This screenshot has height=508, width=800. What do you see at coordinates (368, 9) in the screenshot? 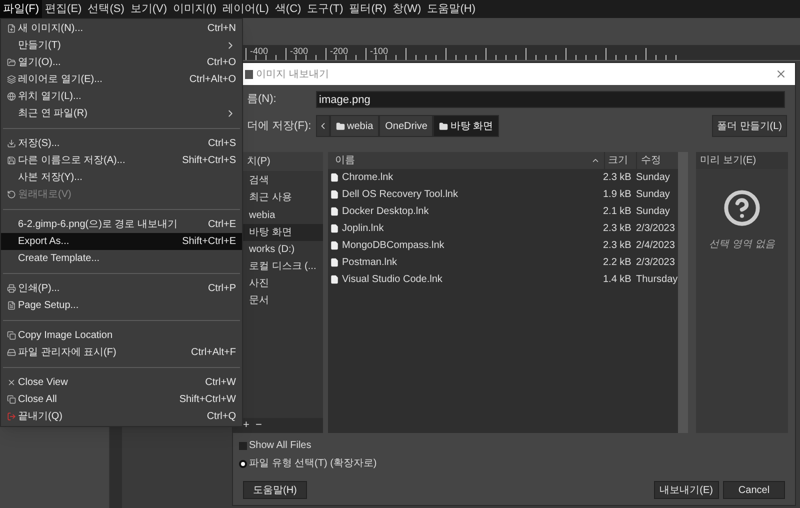
I see `menubar-item: 필터(R)` at bounding box center [368, 9].